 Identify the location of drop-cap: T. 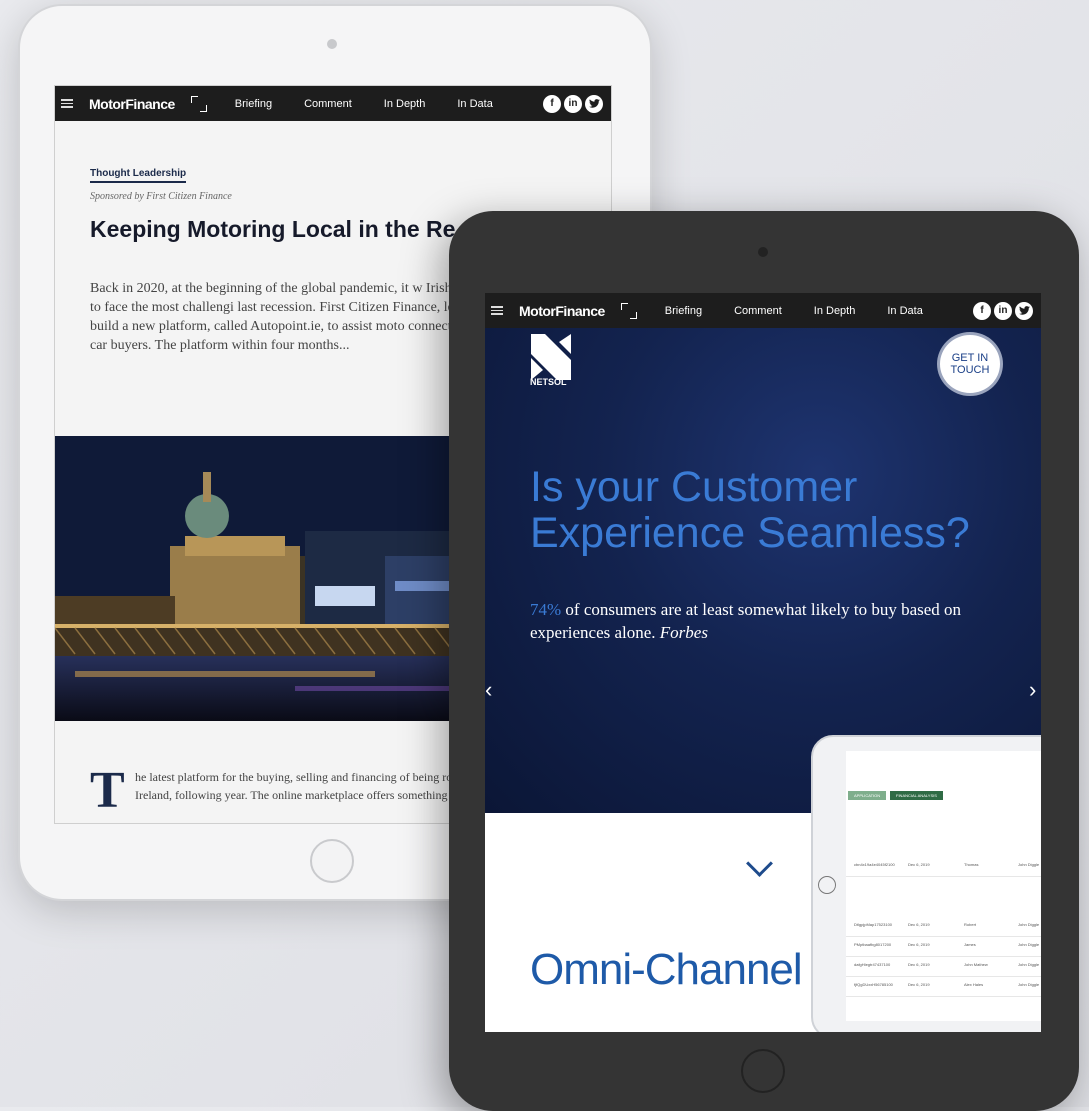
(107, 790).